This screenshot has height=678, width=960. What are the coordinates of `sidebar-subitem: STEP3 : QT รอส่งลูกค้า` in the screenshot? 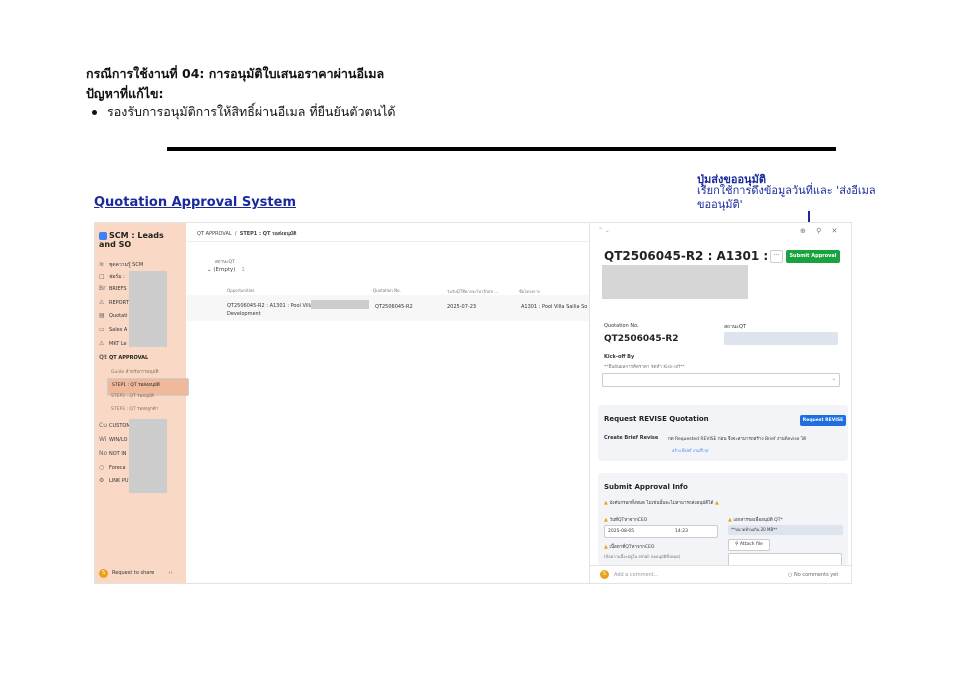 It's located at (154, 408).